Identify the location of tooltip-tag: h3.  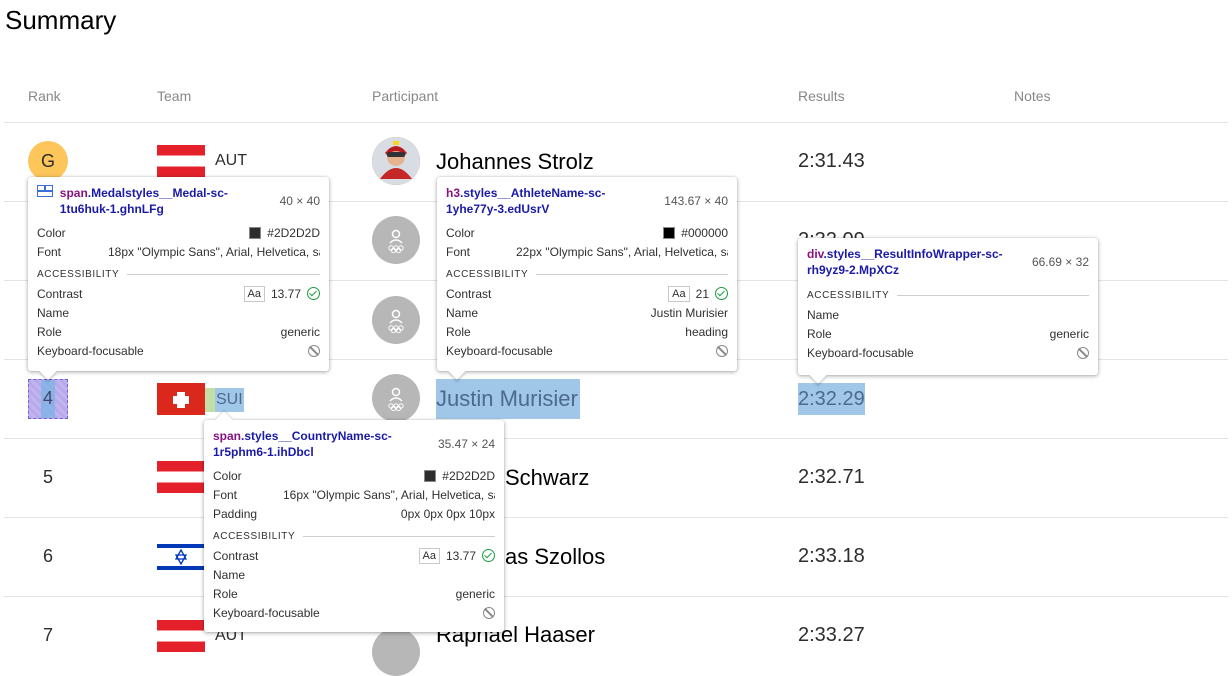
(453, 193).